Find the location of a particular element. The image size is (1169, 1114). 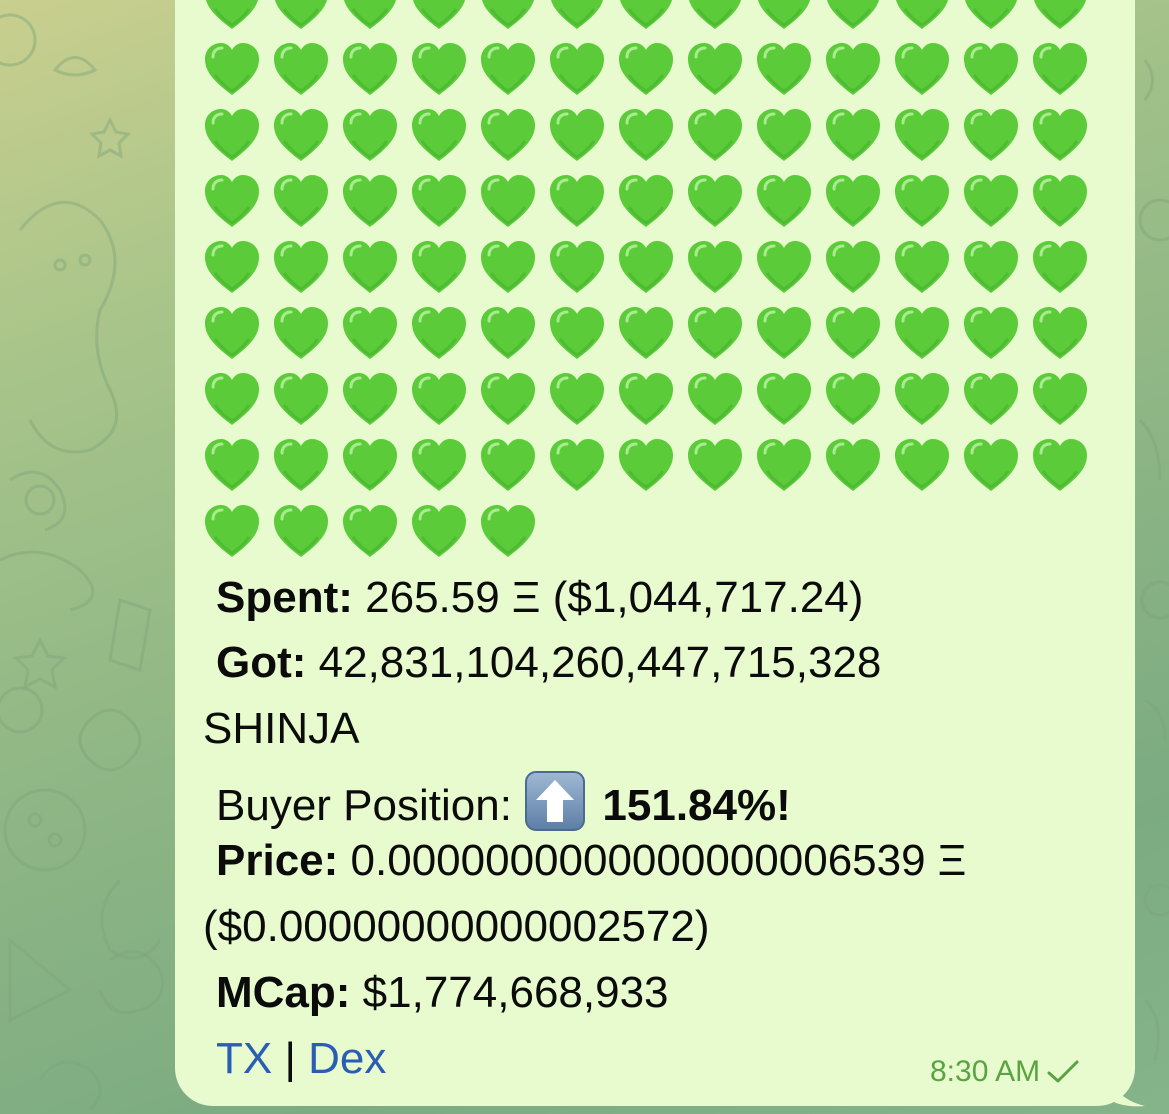

dex-link: Dex is located at coordinates (347, 1058).